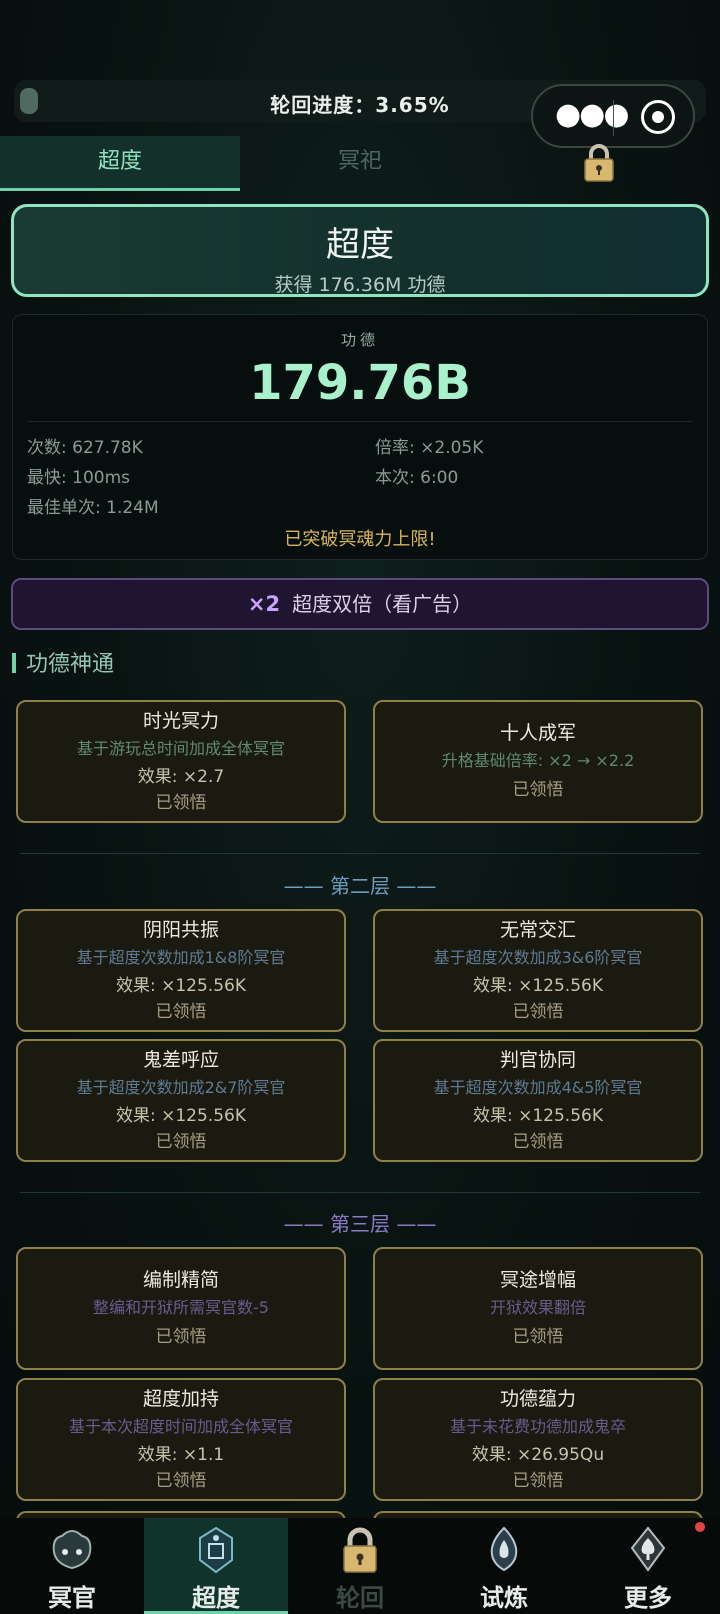 The height and width of the screenshot is (1614, 720). Describe the element at coordinates (360, 539) in the screenshot. I see `cap-warning: 已突破冥魂力上限!` at that location.